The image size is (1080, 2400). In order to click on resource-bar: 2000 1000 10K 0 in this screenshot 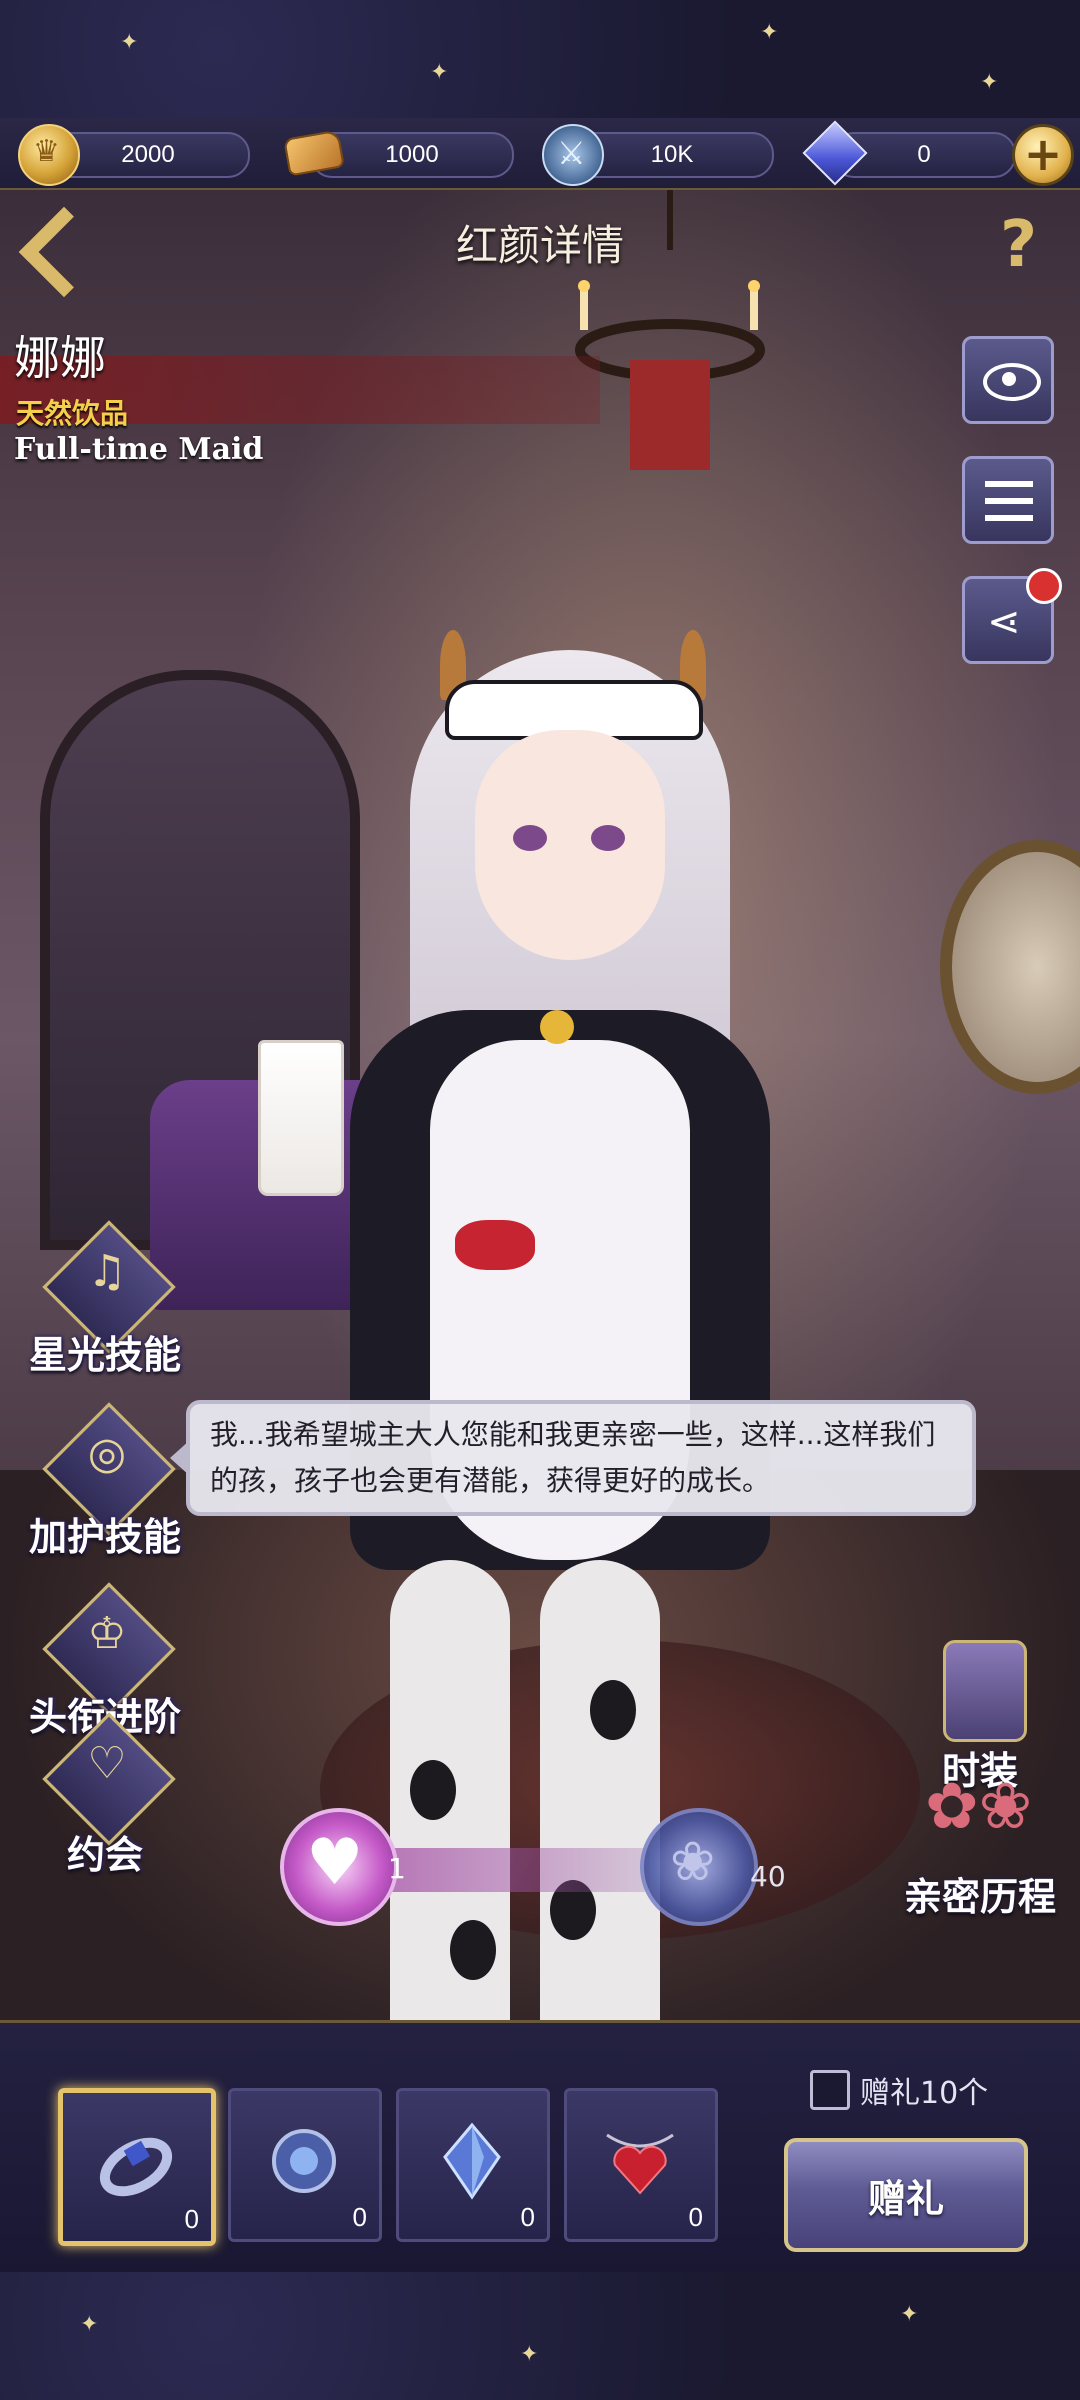, I will do `click(540, 154)`.